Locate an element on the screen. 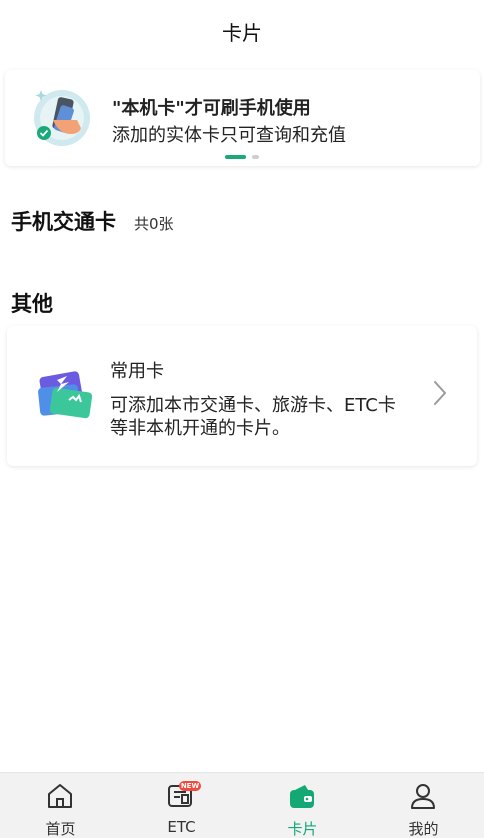 The height and width of the screenshot is (838, 484). tab-home: 首页 is located at coordinates (60, 805).